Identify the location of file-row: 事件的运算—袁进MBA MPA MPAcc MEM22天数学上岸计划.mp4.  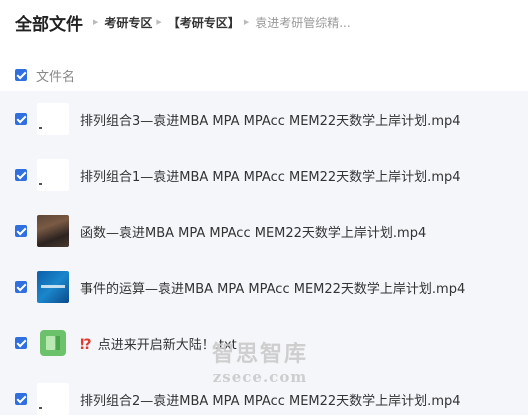
(264, 287).